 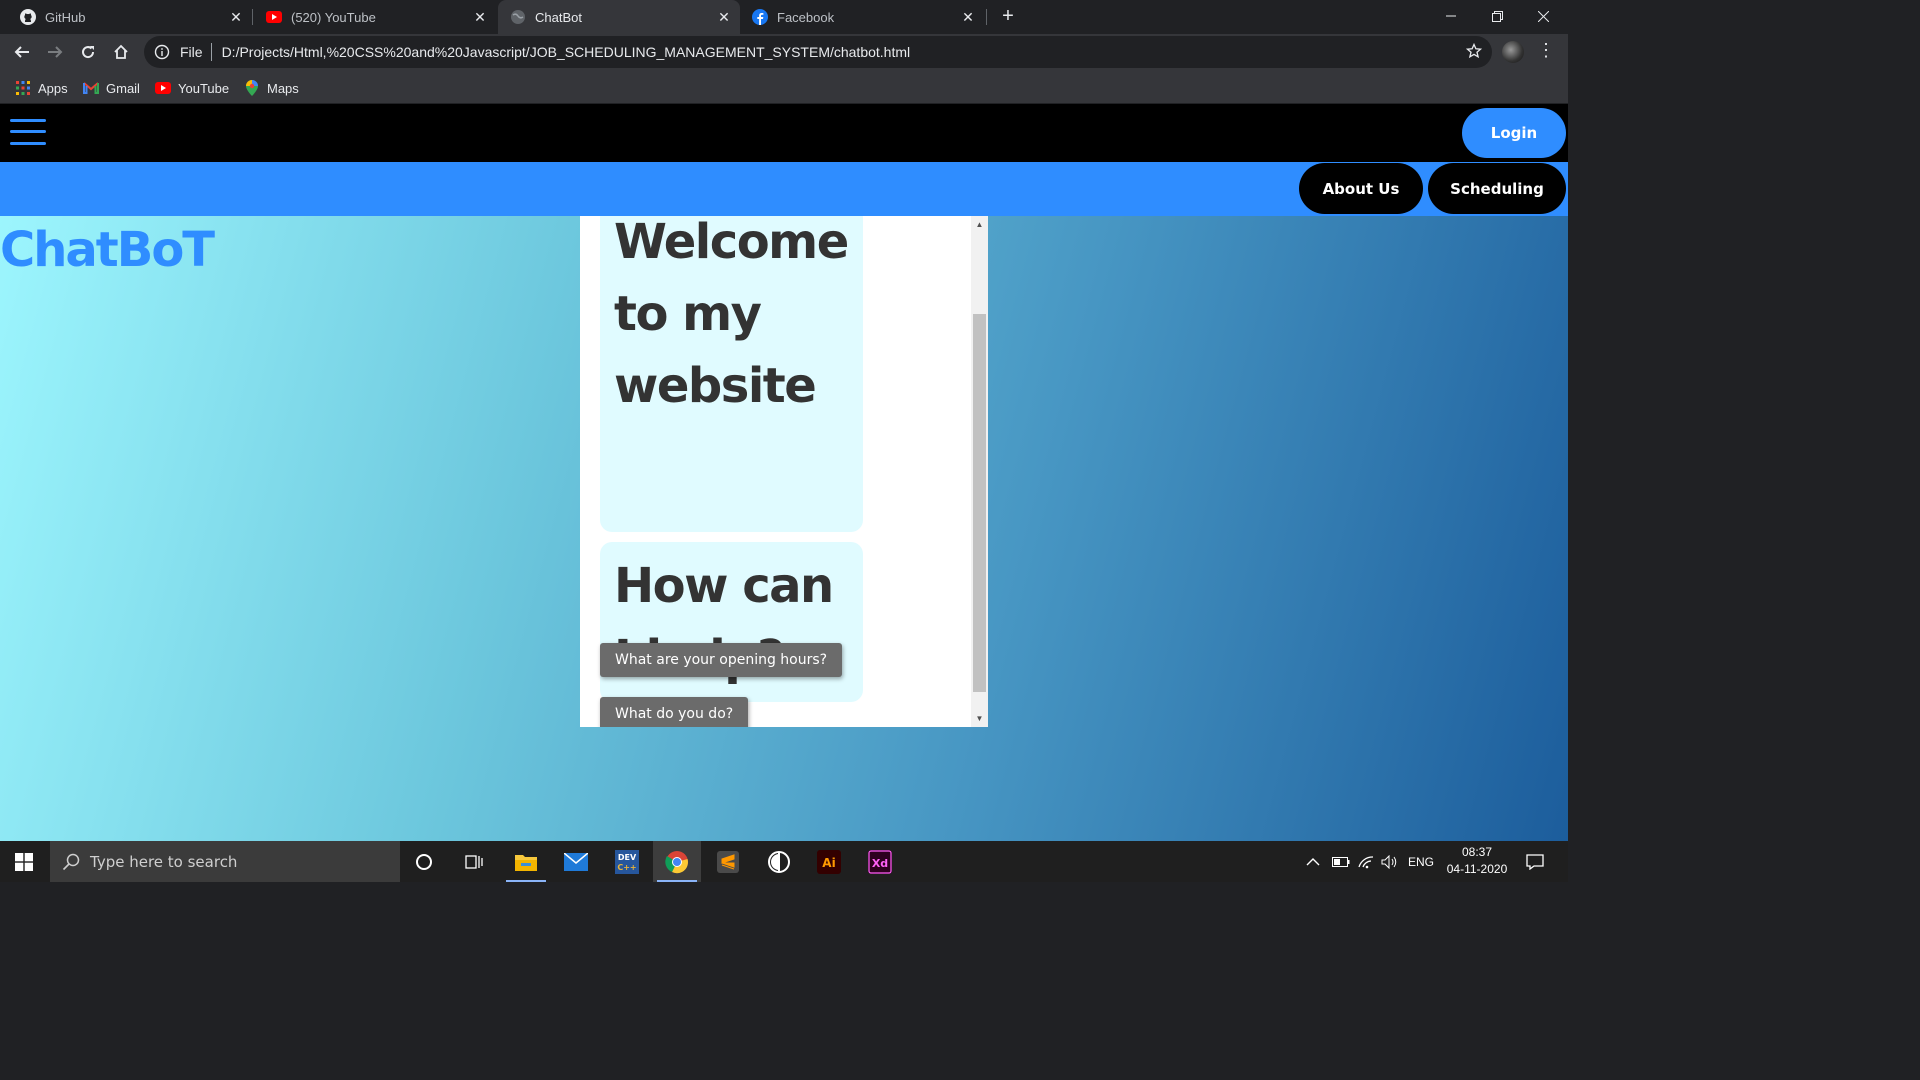 What do you see at coordinates (979, 224) in the screenshot?
I see `scroll-up-arrow-icon: ▲` at bounding box center [979, 224].